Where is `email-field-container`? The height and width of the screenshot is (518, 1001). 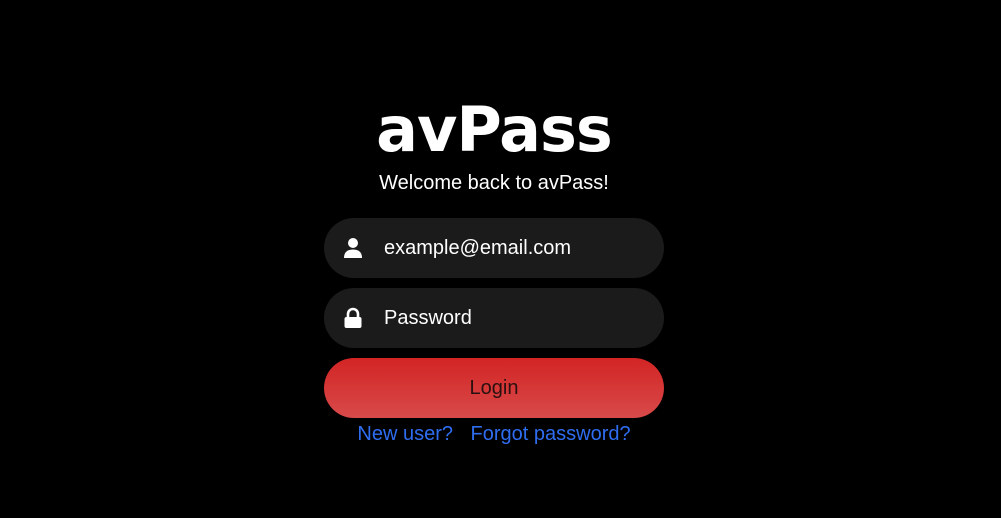
email-field-container is located at coordinates (494, 248).